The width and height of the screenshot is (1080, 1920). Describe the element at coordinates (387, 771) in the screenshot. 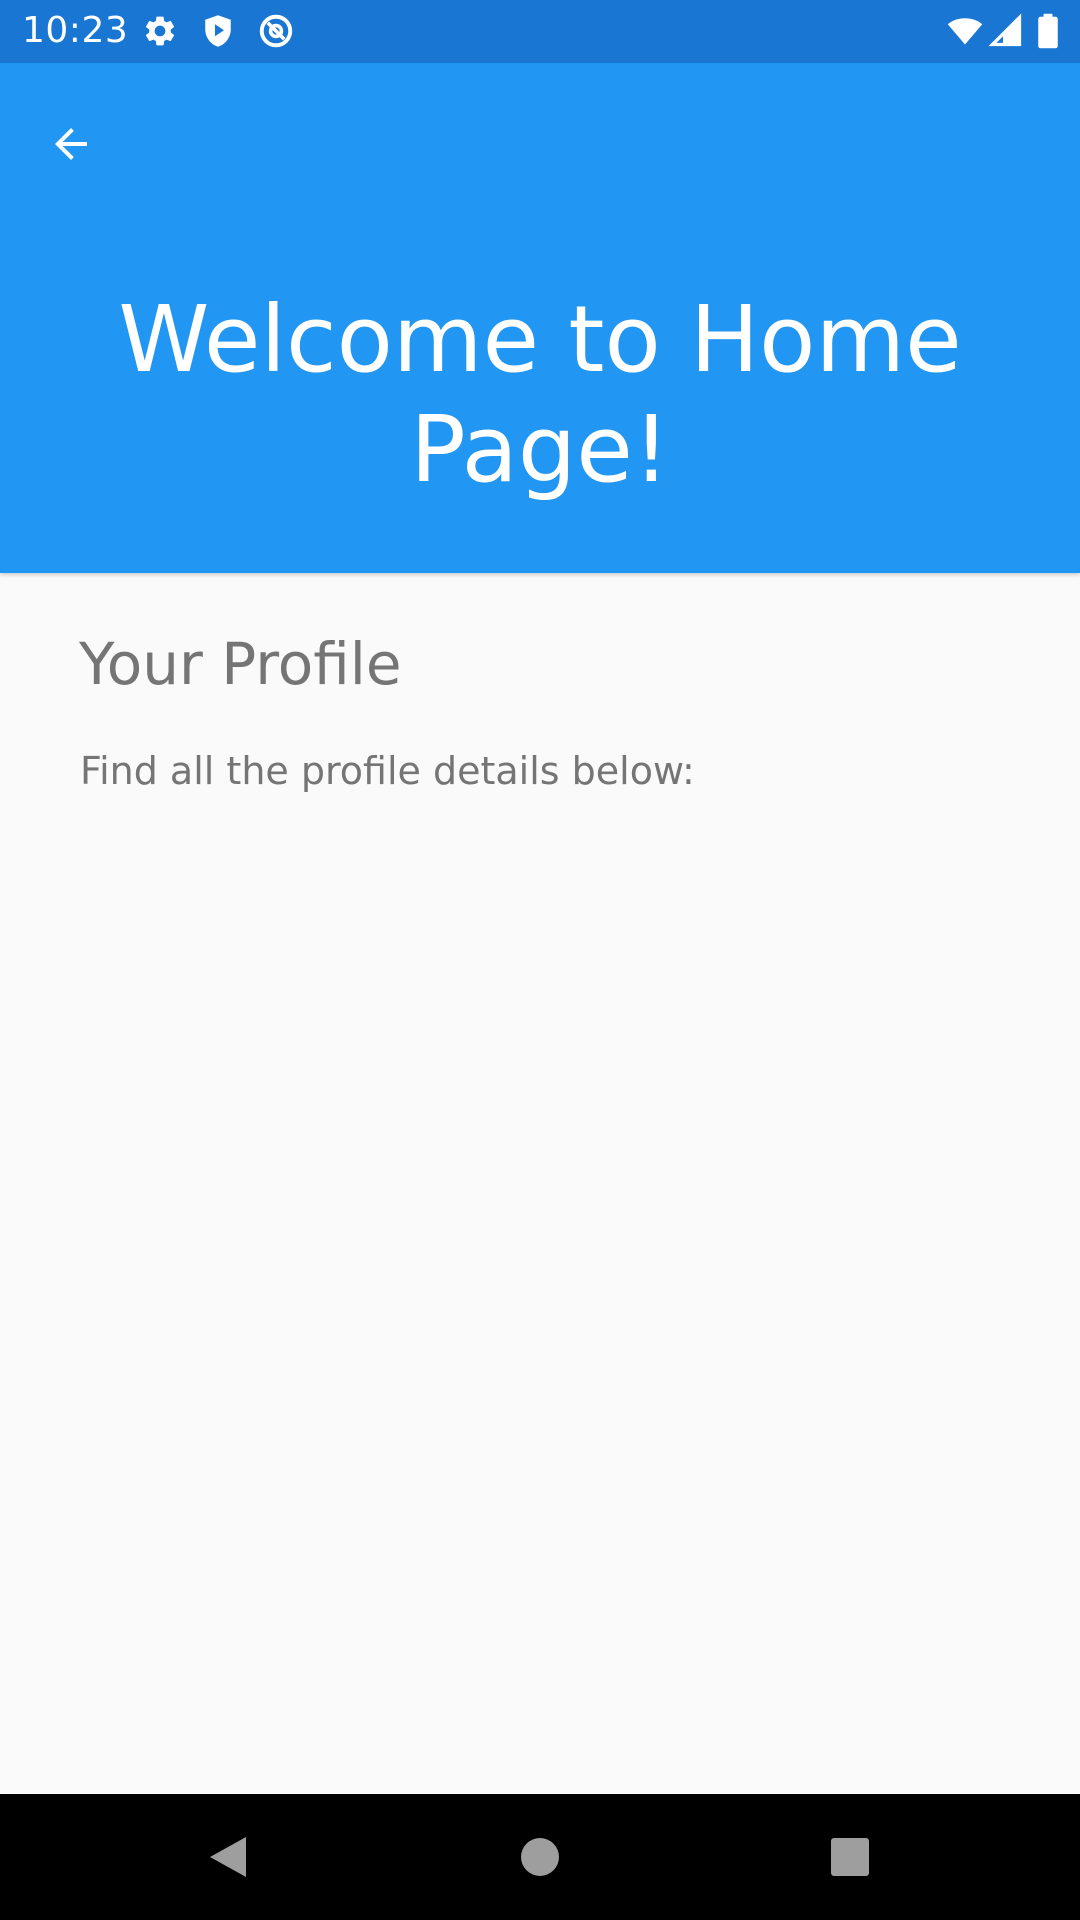

I see `profile-description: Find all the profile details below:` at that location.